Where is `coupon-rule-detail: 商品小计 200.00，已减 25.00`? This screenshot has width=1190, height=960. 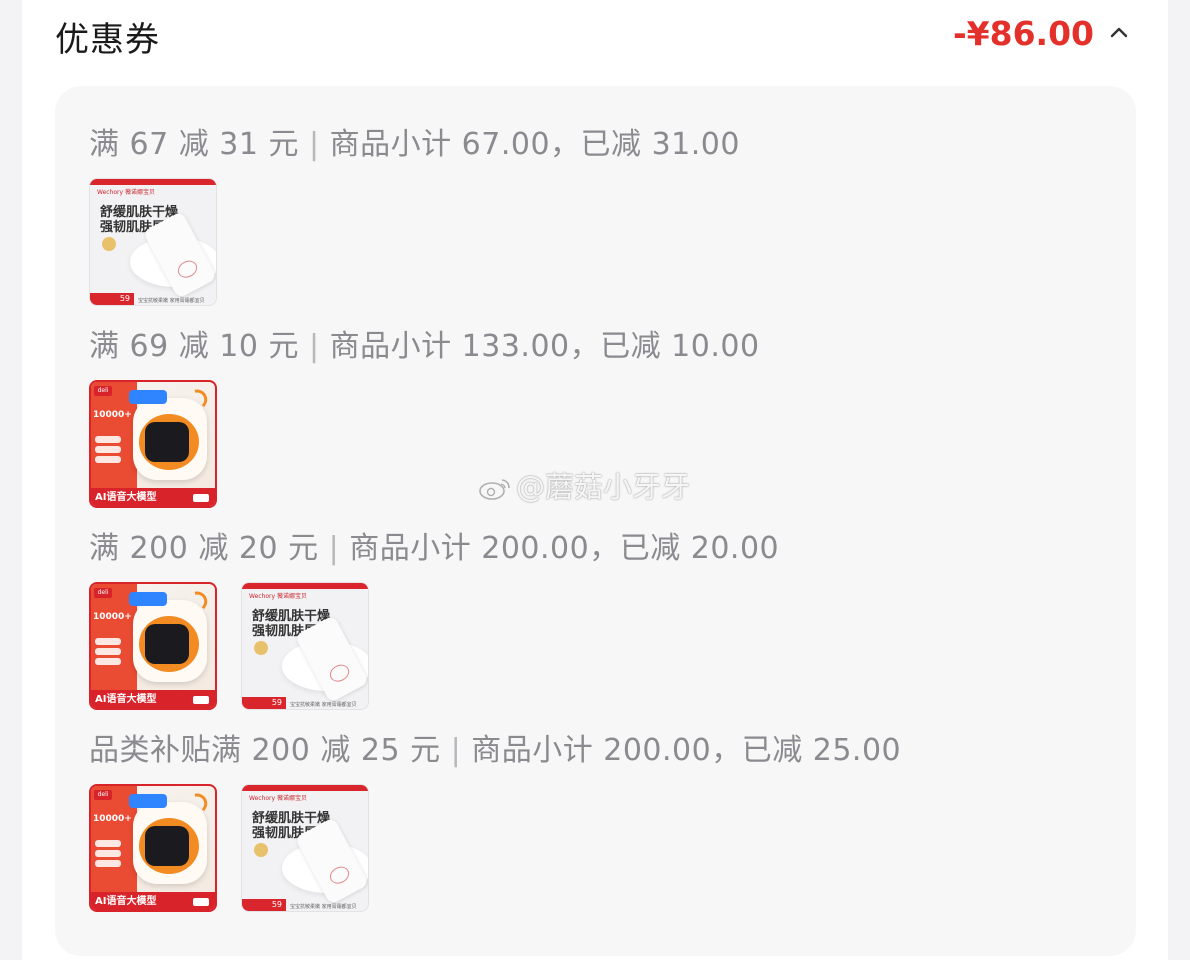 coupon-rule-detail: 商品小计 200.00，已减 25.00 is located at coordinates (686, 750).